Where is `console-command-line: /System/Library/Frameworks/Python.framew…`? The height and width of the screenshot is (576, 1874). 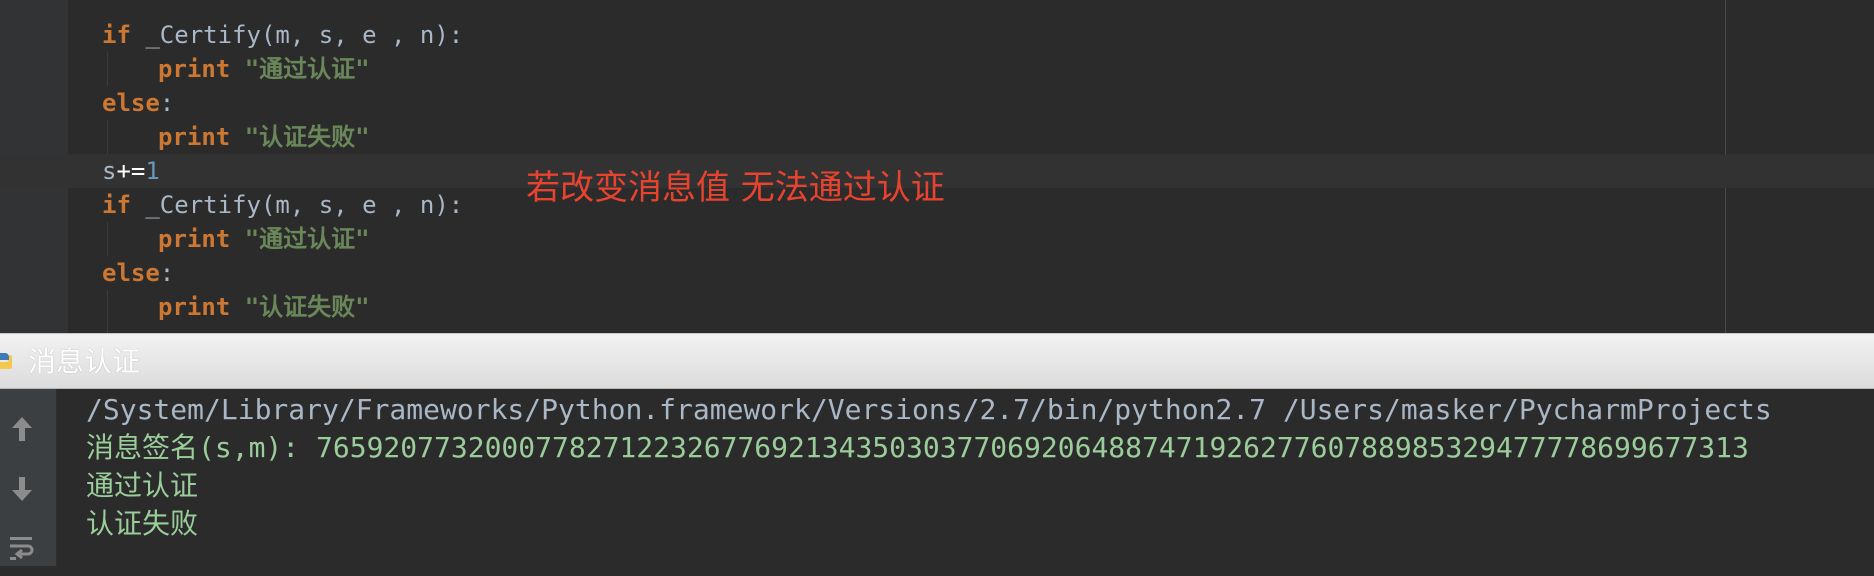
console-command-line: /System/Library/Frameworks/Python.framew… is located at coordinates (929, 409).